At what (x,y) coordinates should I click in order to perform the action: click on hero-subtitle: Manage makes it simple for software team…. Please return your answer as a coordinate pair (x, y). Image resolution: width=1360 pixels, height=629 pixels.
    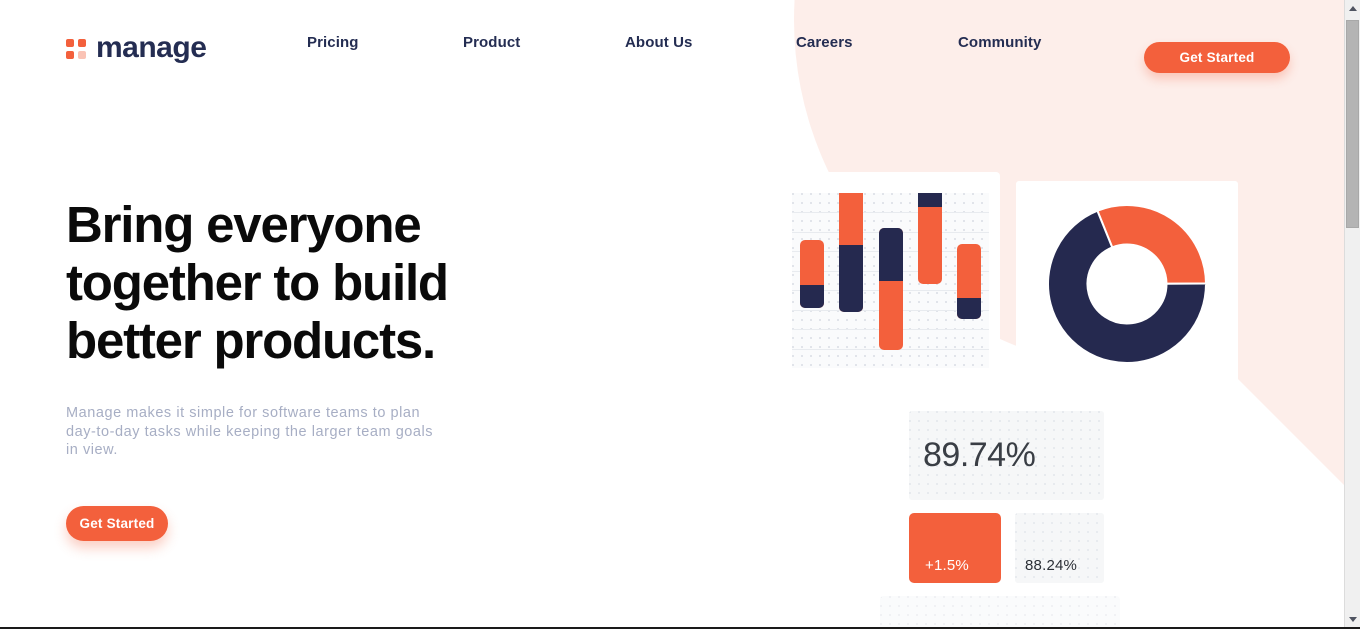
    Looking at the image, I should click on (250, 431).